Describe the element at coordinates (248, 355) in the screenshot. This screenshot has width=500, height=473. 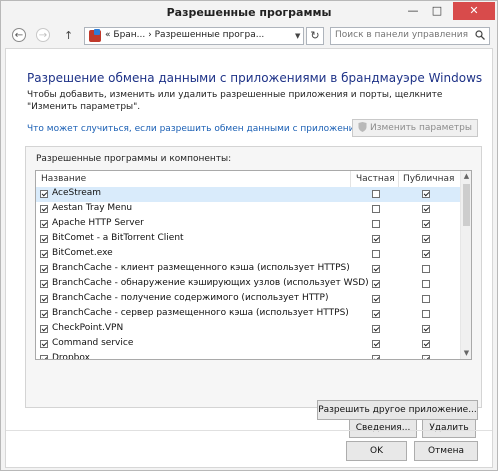
I see `table-row: Dropbox` at that location.